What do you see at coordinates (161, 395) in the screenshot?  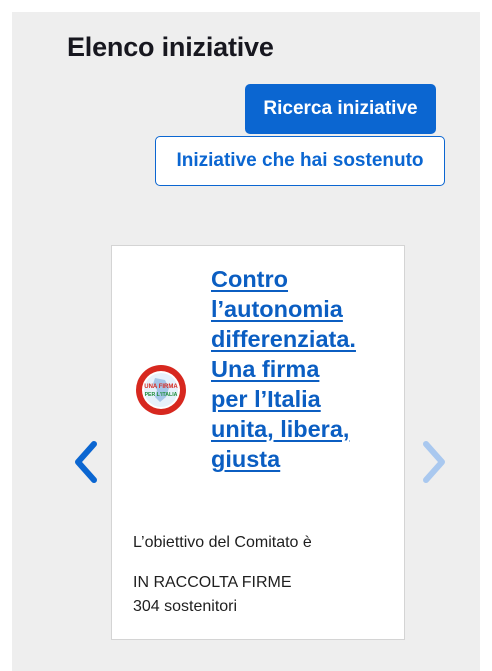 I see `logo-text-line2: PER L'ITALIA` at bounding box center [161, 395].